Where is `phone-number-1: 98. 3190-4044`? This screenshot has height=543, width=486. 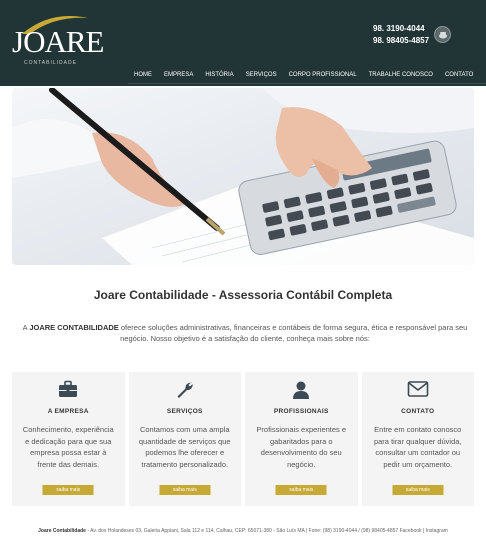
phone-number-1: 98. 3190-4044 is located at coordinates (399, 28).